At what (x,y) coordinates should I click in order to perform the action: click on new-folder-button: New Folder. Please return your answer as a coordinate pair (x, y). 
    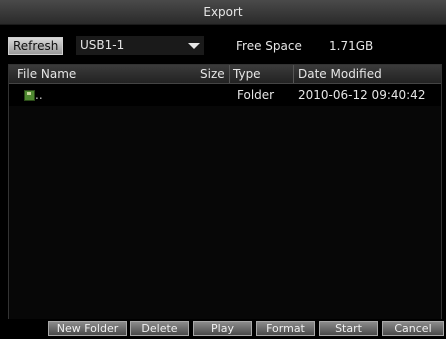
    Looking at the image, I should click on (87, 328).